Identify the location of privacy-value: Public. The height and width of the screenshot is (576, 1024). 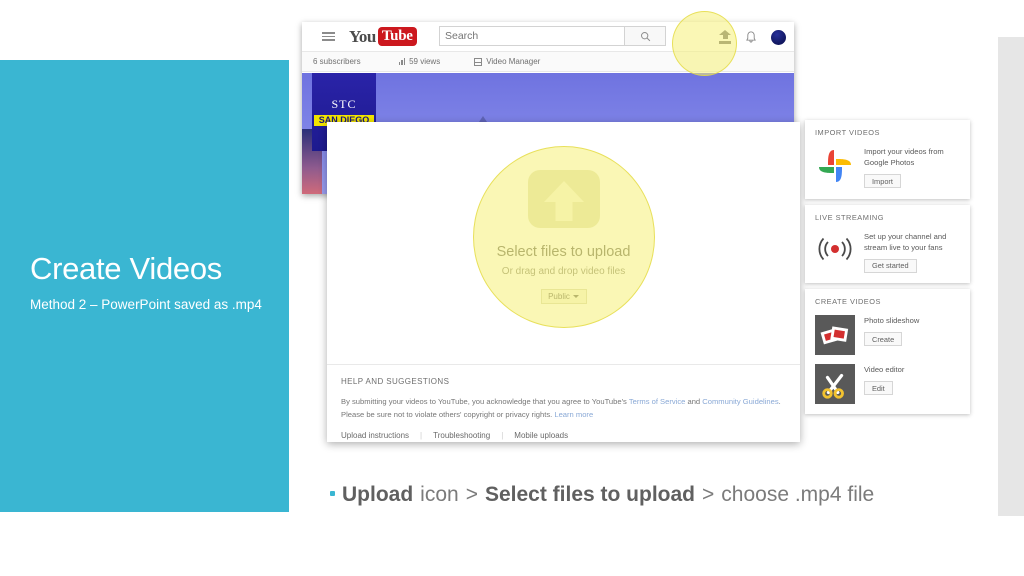
(559, 296).